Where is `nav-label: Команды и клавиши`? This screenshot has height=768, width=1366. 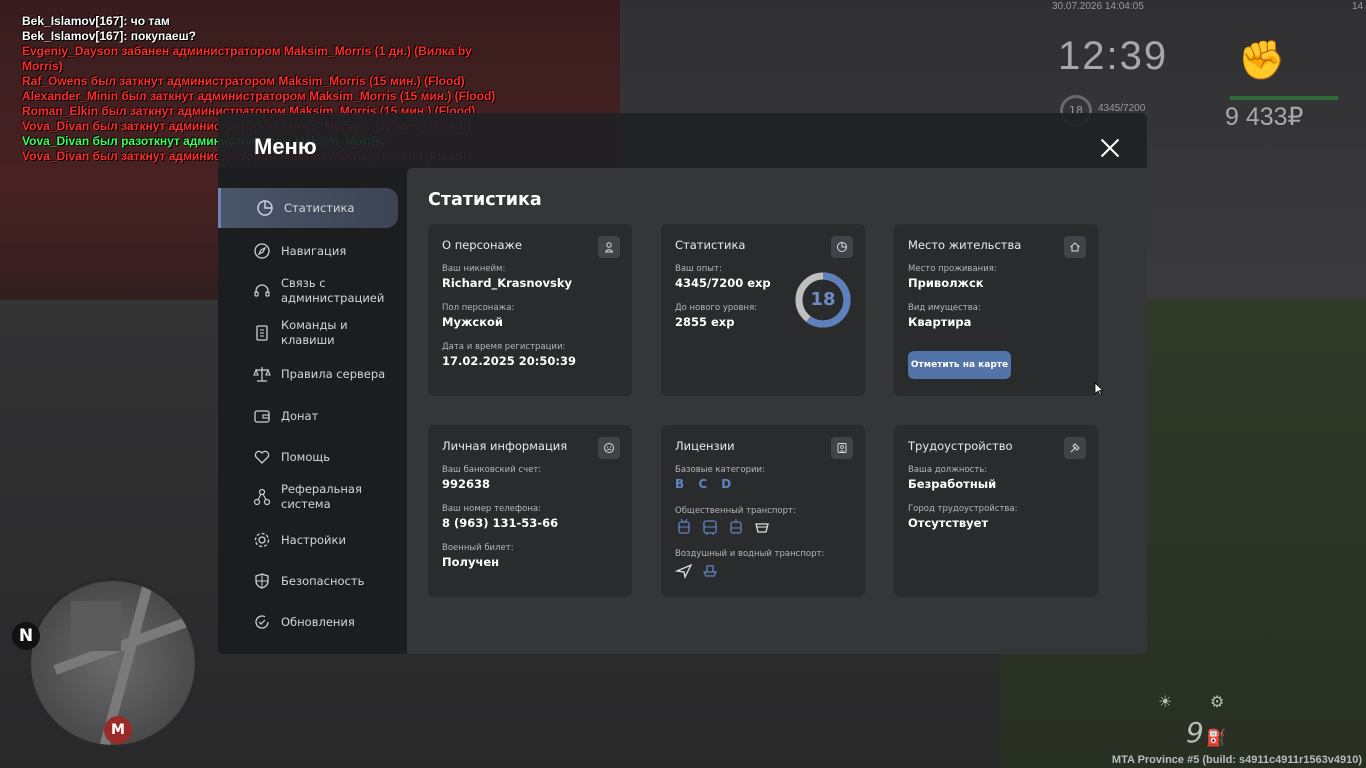
nav-label: Команды и клавиши is located at coordinates (314, 332).